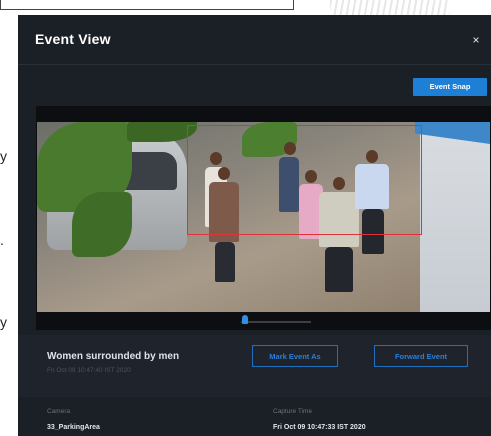 The height and width of the screenshot is (436, 491). I want to click on close-icon: ×, so click(476, 40).